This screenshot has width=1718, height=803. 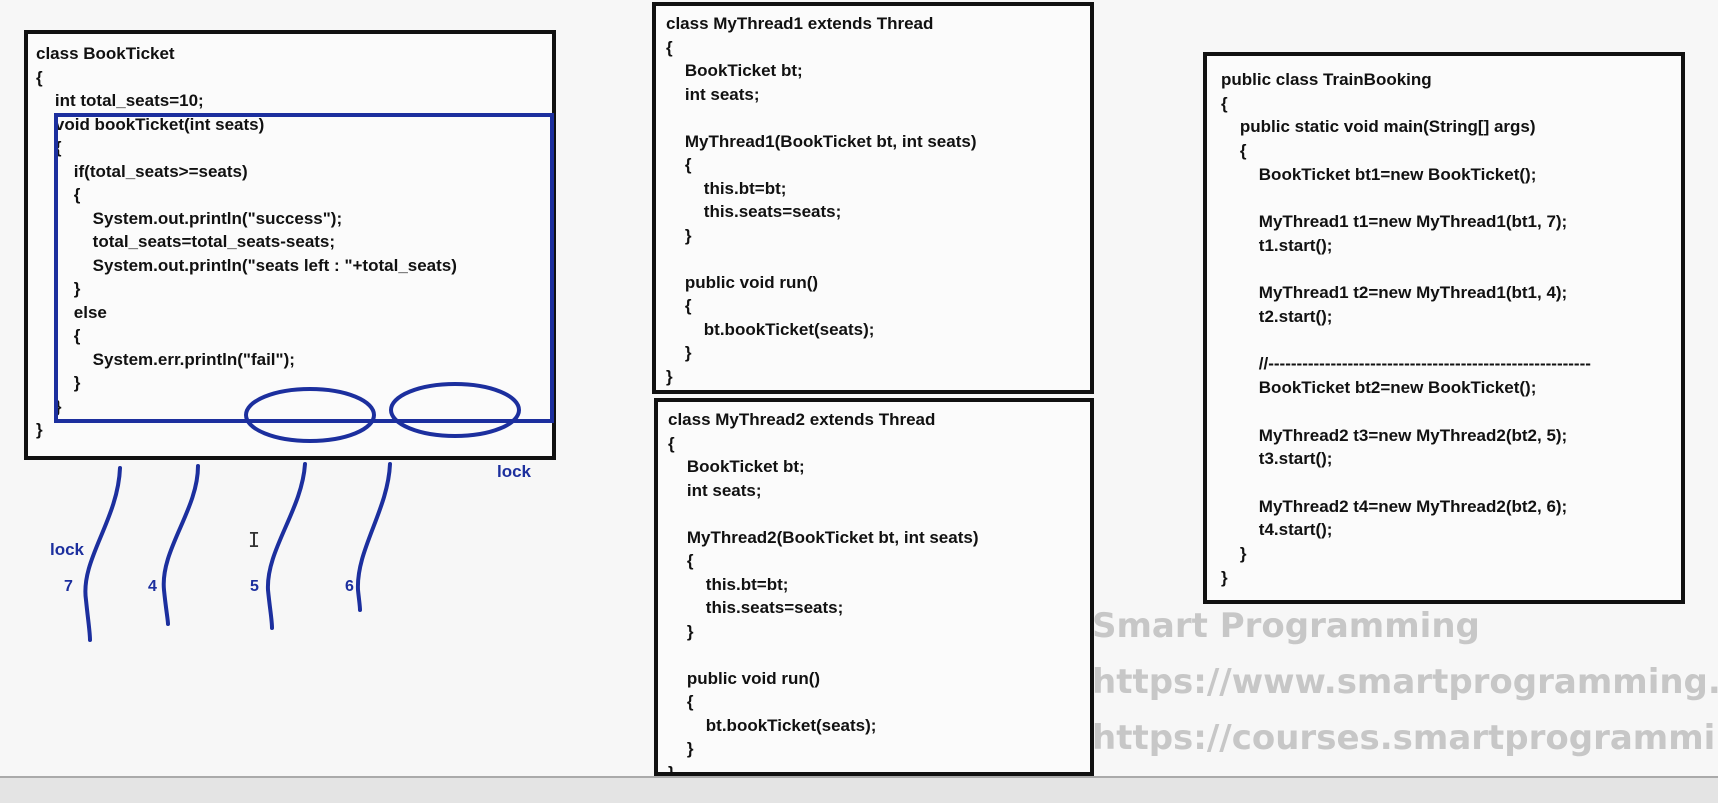 What do you see at coordinates (254, 540) in the screenshot?
I see `text-cursor-icon: I` at bounding box center [254, 540].